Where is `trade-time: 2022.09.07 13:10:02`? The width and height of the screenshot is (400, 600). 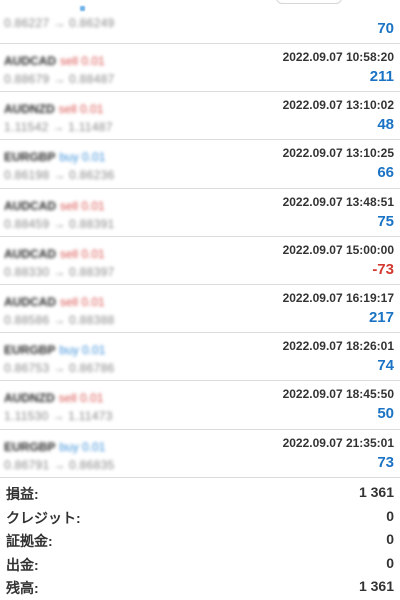
trade-time: 2022.09.07 13:10:02 is located at coordinates (338, 105).